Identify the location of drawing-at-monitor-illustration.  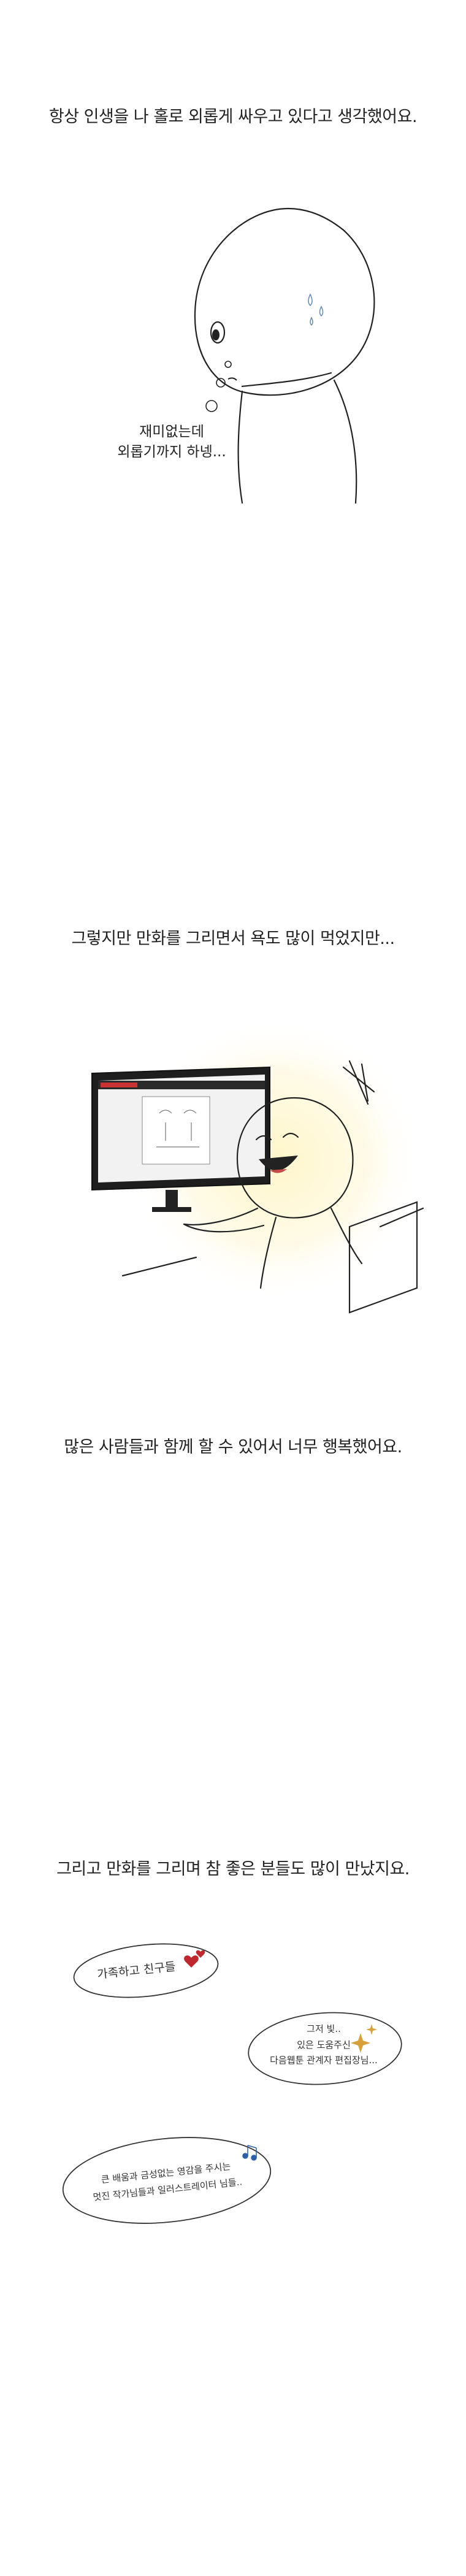
(257, 1166).